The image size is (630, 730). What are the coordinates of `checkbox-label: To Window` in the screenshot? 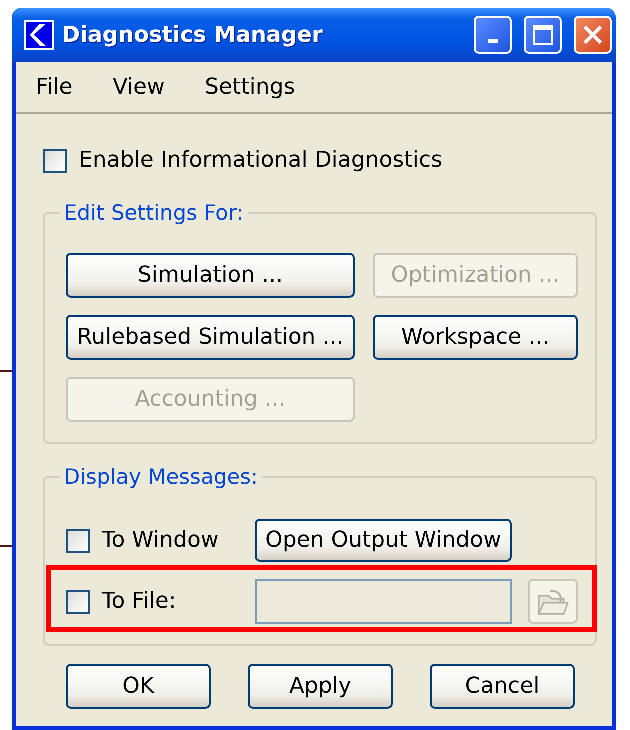 It's located at (160, 540).